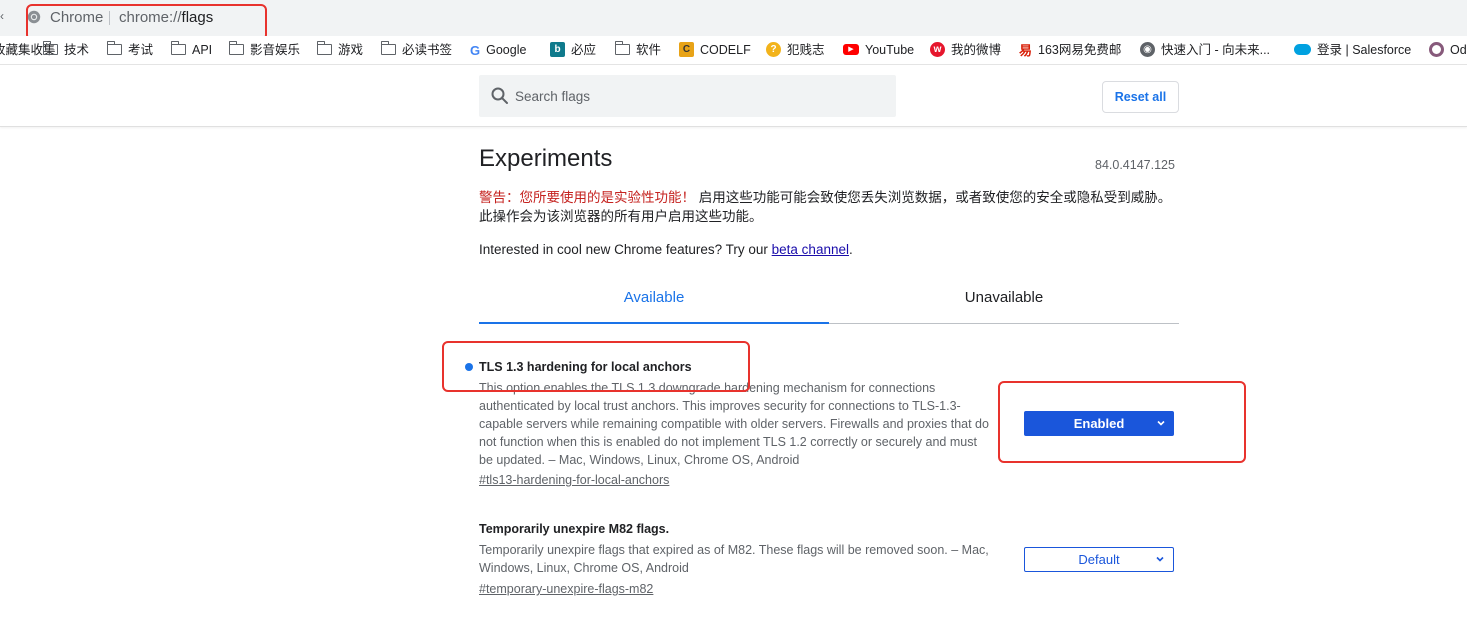 This screenshot has width=1467, height=621. I want to click on bookmark-label: 必读书签, so click(427, 50).